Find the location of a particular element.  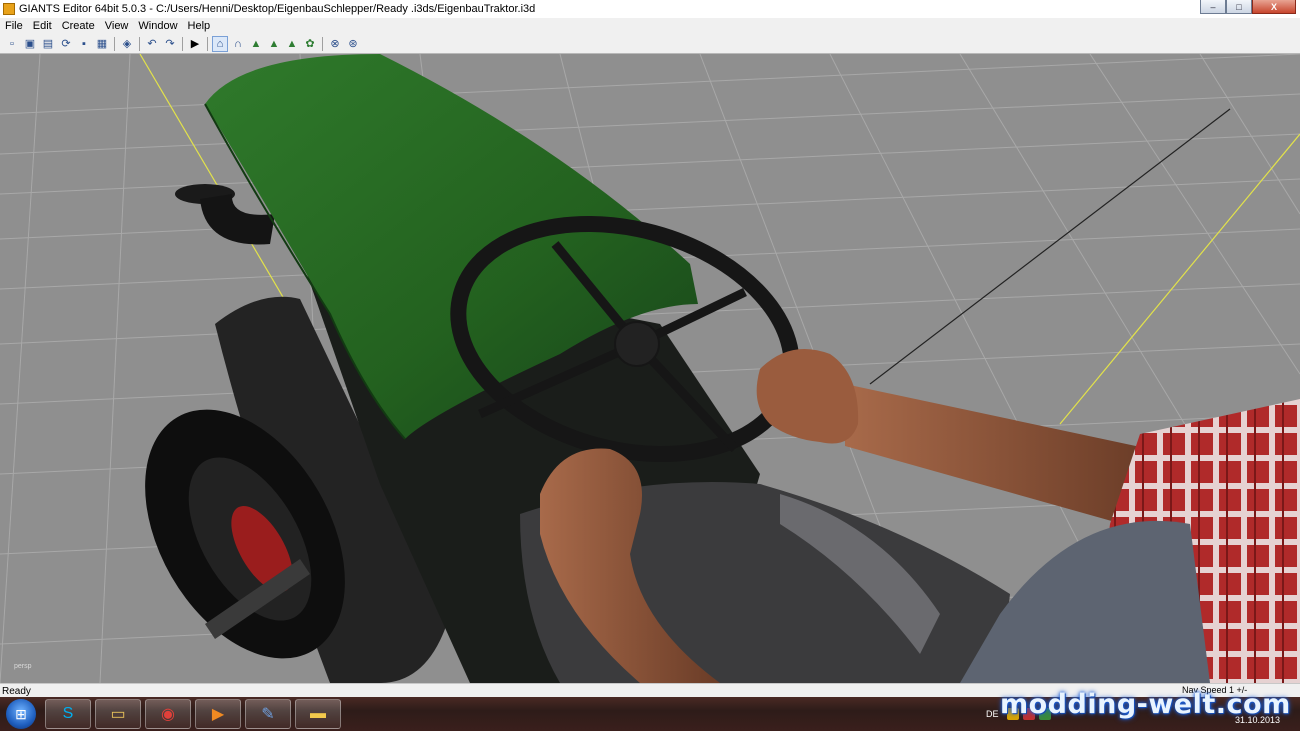

menu-create: Create is located at coordinates (78, 26).